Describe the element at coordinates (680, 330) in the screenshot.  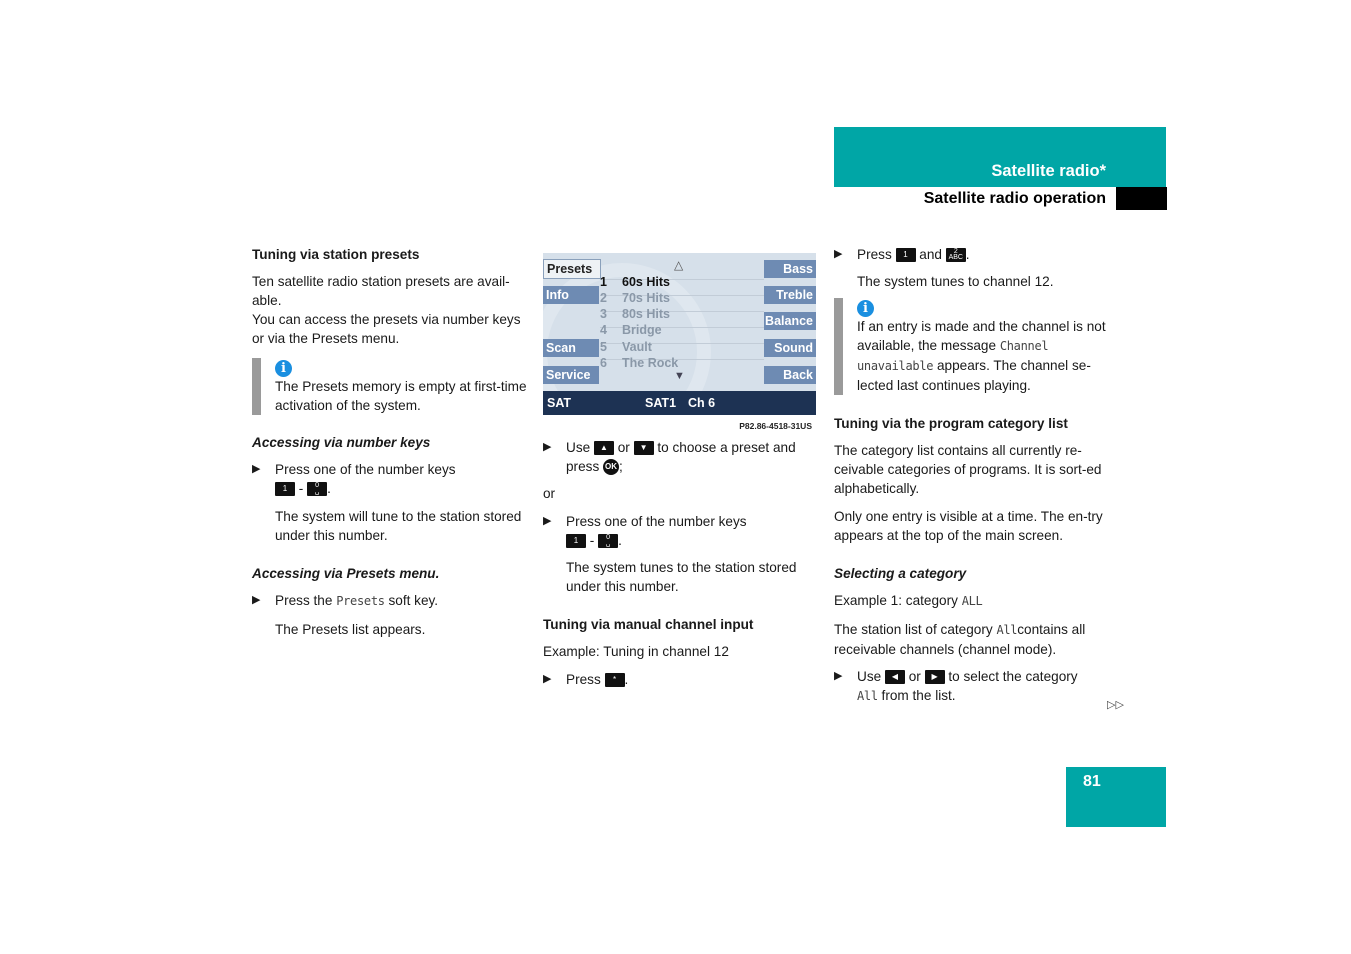
I see `preset-item: 4 Bridge` at that location.